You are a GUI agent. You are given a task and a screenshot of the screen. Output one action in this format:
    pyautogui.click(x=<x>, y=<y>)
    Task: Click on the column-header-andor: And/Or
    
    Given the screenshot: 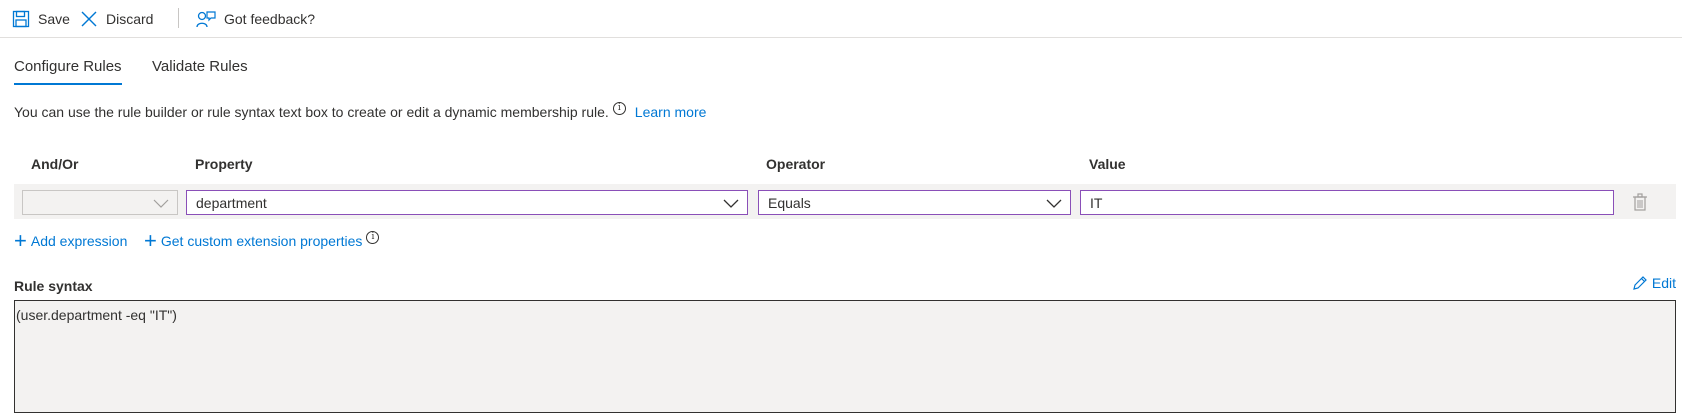 What is the action you would take?
    pyautogui.click(x=55, y=164)
    